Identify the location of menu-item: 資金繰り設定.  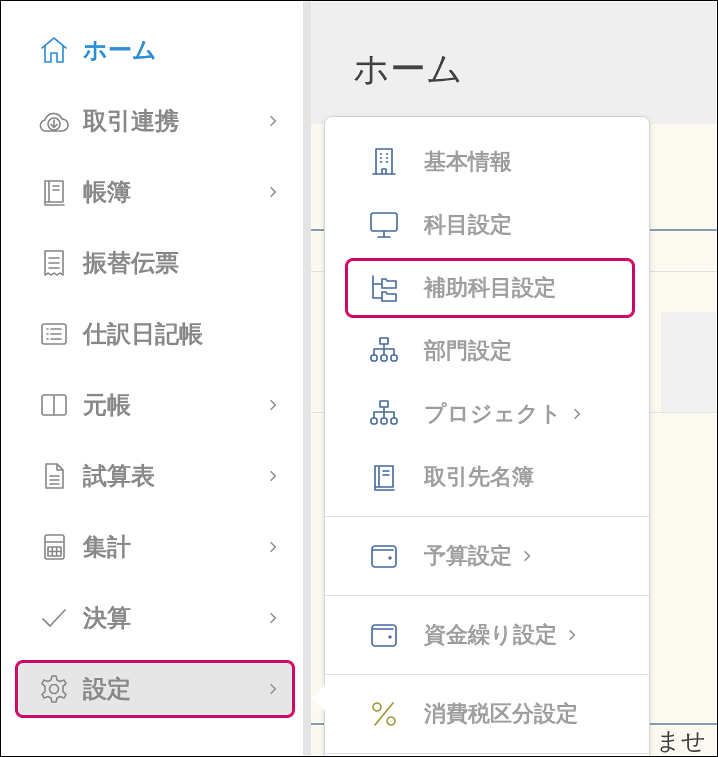
(490, 635).